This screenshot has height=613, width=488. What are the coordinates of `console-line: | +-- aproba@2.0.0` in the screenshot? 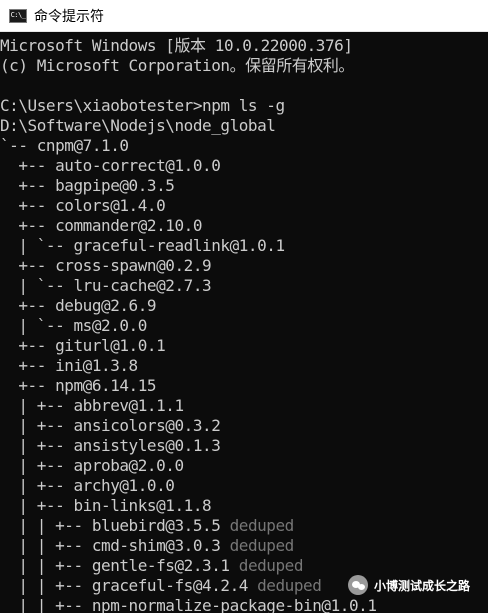 It's located at (92, 466).